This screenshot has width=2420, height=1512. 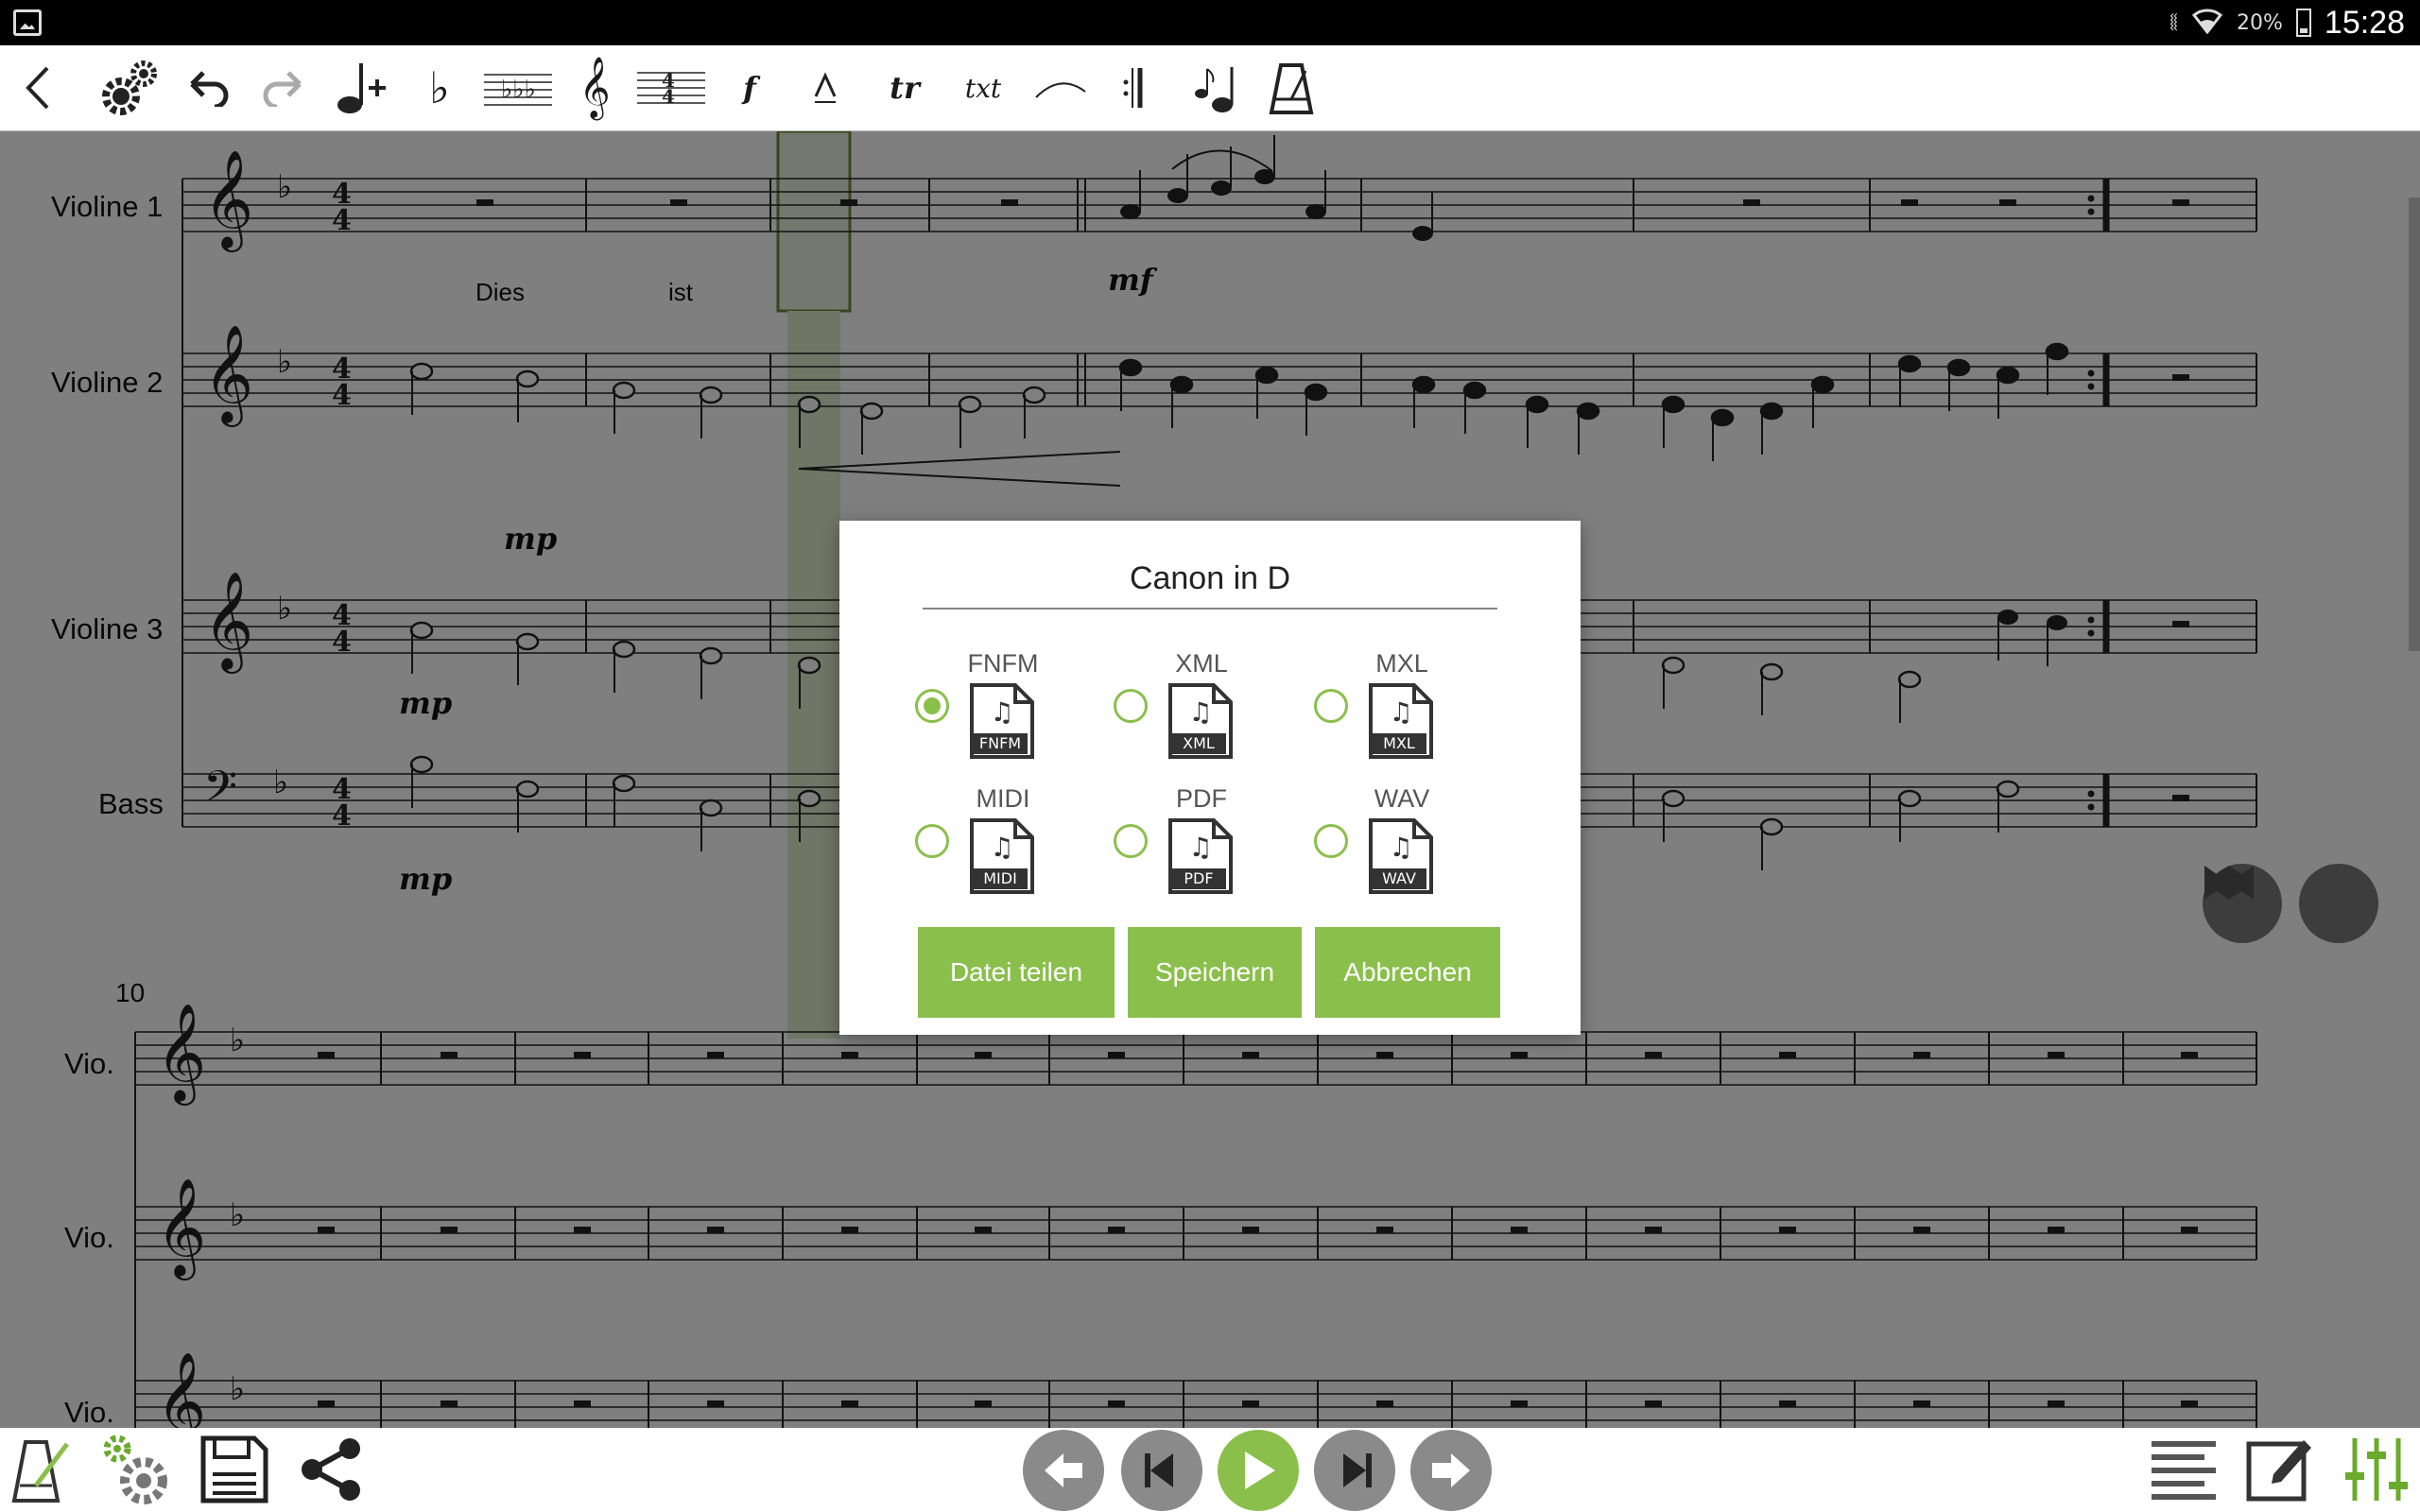 I want to click on dialog-title: Canon in D, so click(x=1210, y=578).